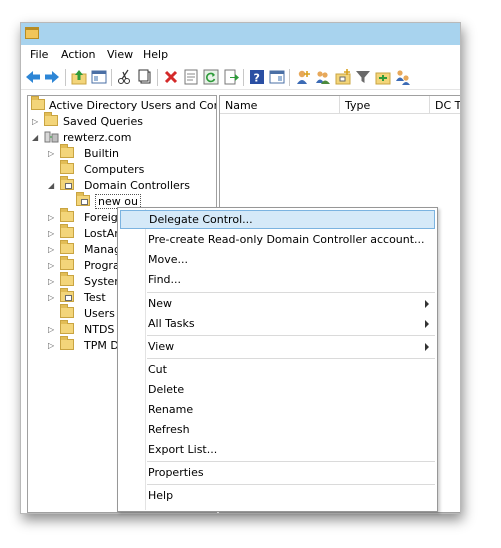 Image resolution: width=501 pixels, height=548 pixels. What do you see at coordinates (114, 169) in the screenshot?
I see `tree-item-label: Computers` at bounding box center [114, 169].